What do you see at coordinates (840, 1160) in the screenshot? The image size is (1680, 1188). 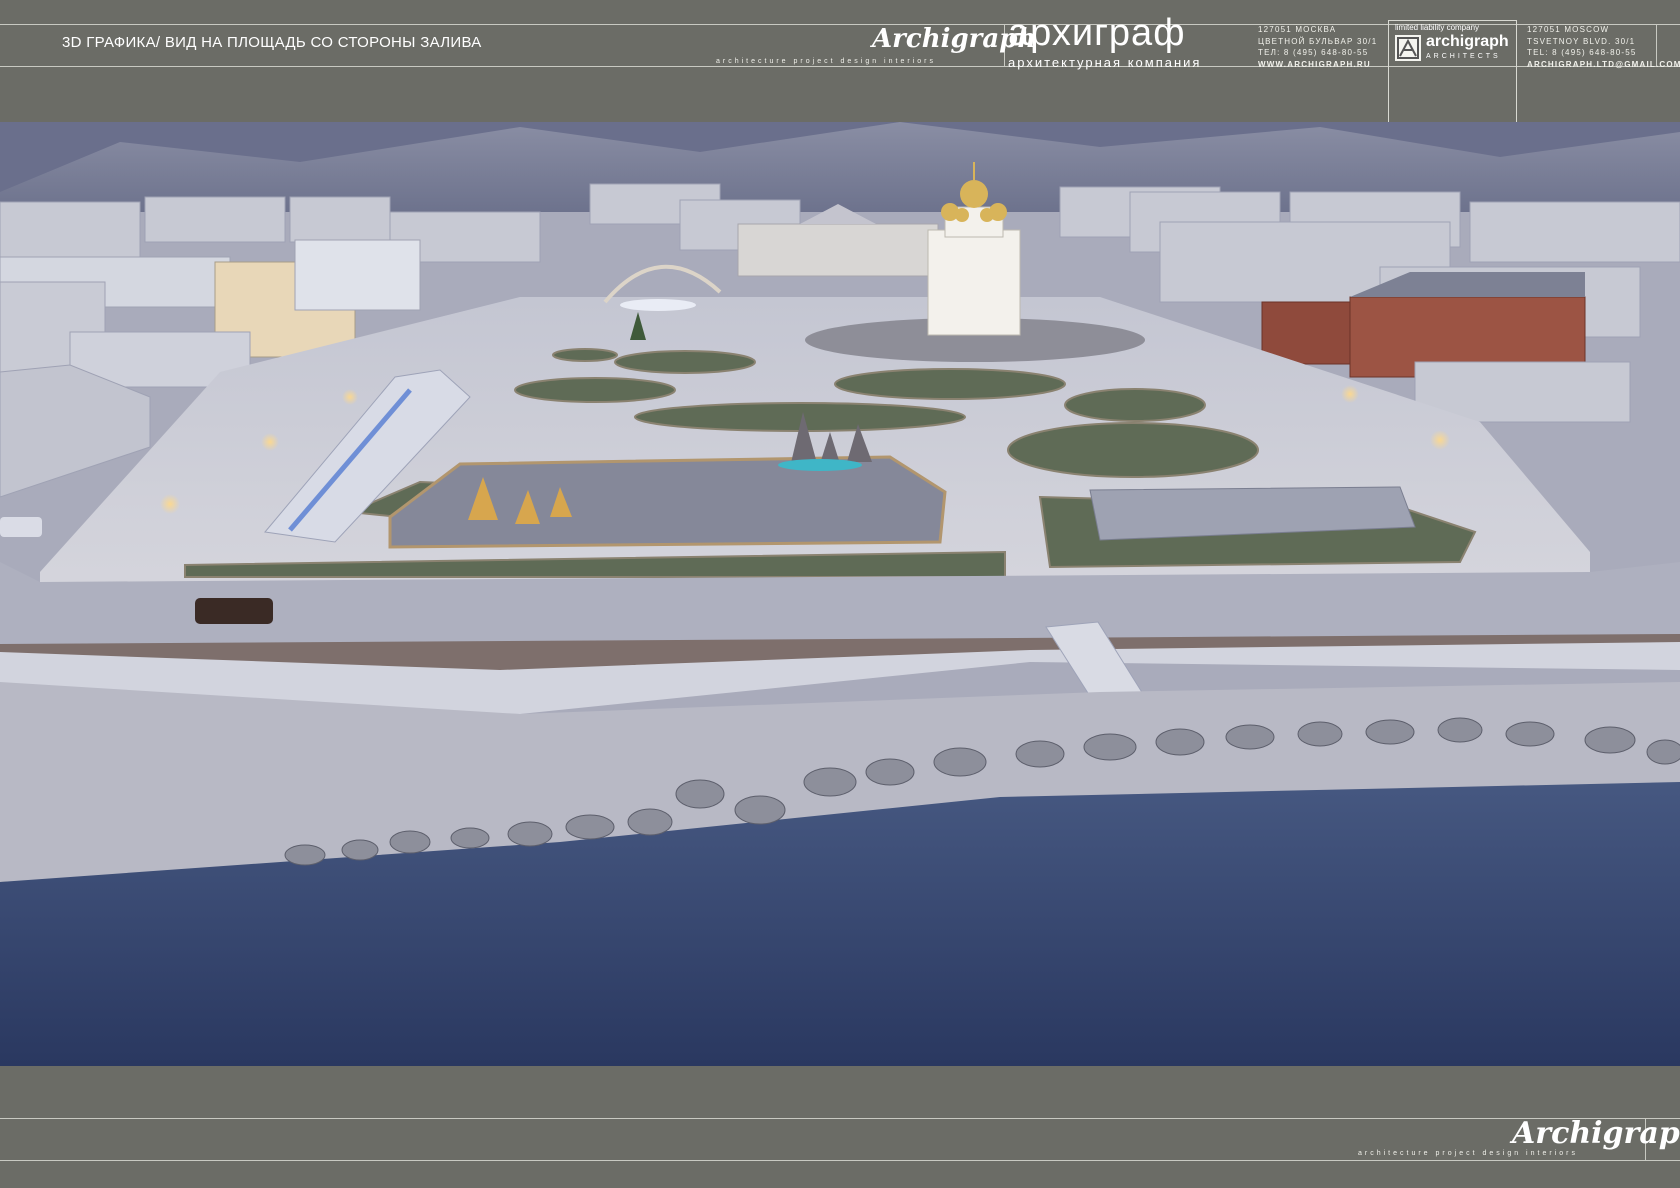 I see `footer-bottom-rule` at bounding box center [840, 1160].